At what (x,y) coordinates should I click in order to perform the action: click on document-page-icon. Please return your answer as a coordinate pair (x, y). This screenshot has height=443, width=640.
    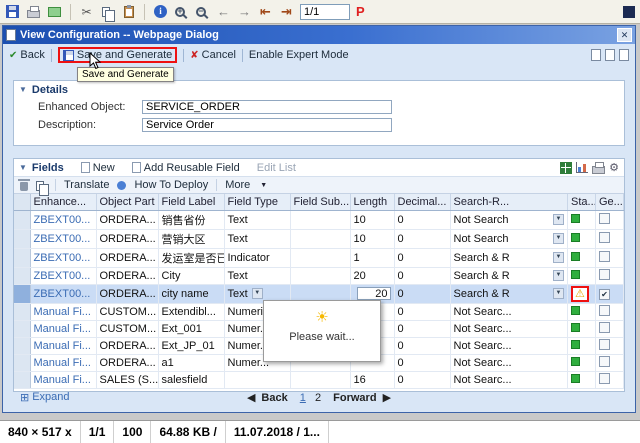
    Looking at the image, I should click on (624, 55).